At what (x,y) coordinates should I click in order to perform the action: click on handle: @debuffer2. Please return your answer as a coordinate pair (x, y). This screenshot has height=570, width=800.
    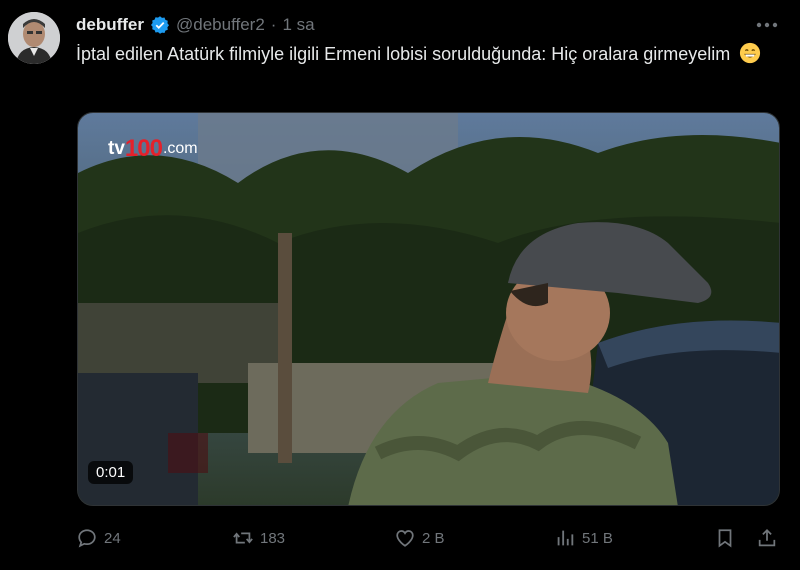
    Looking at the image, I should click on (220, 25).